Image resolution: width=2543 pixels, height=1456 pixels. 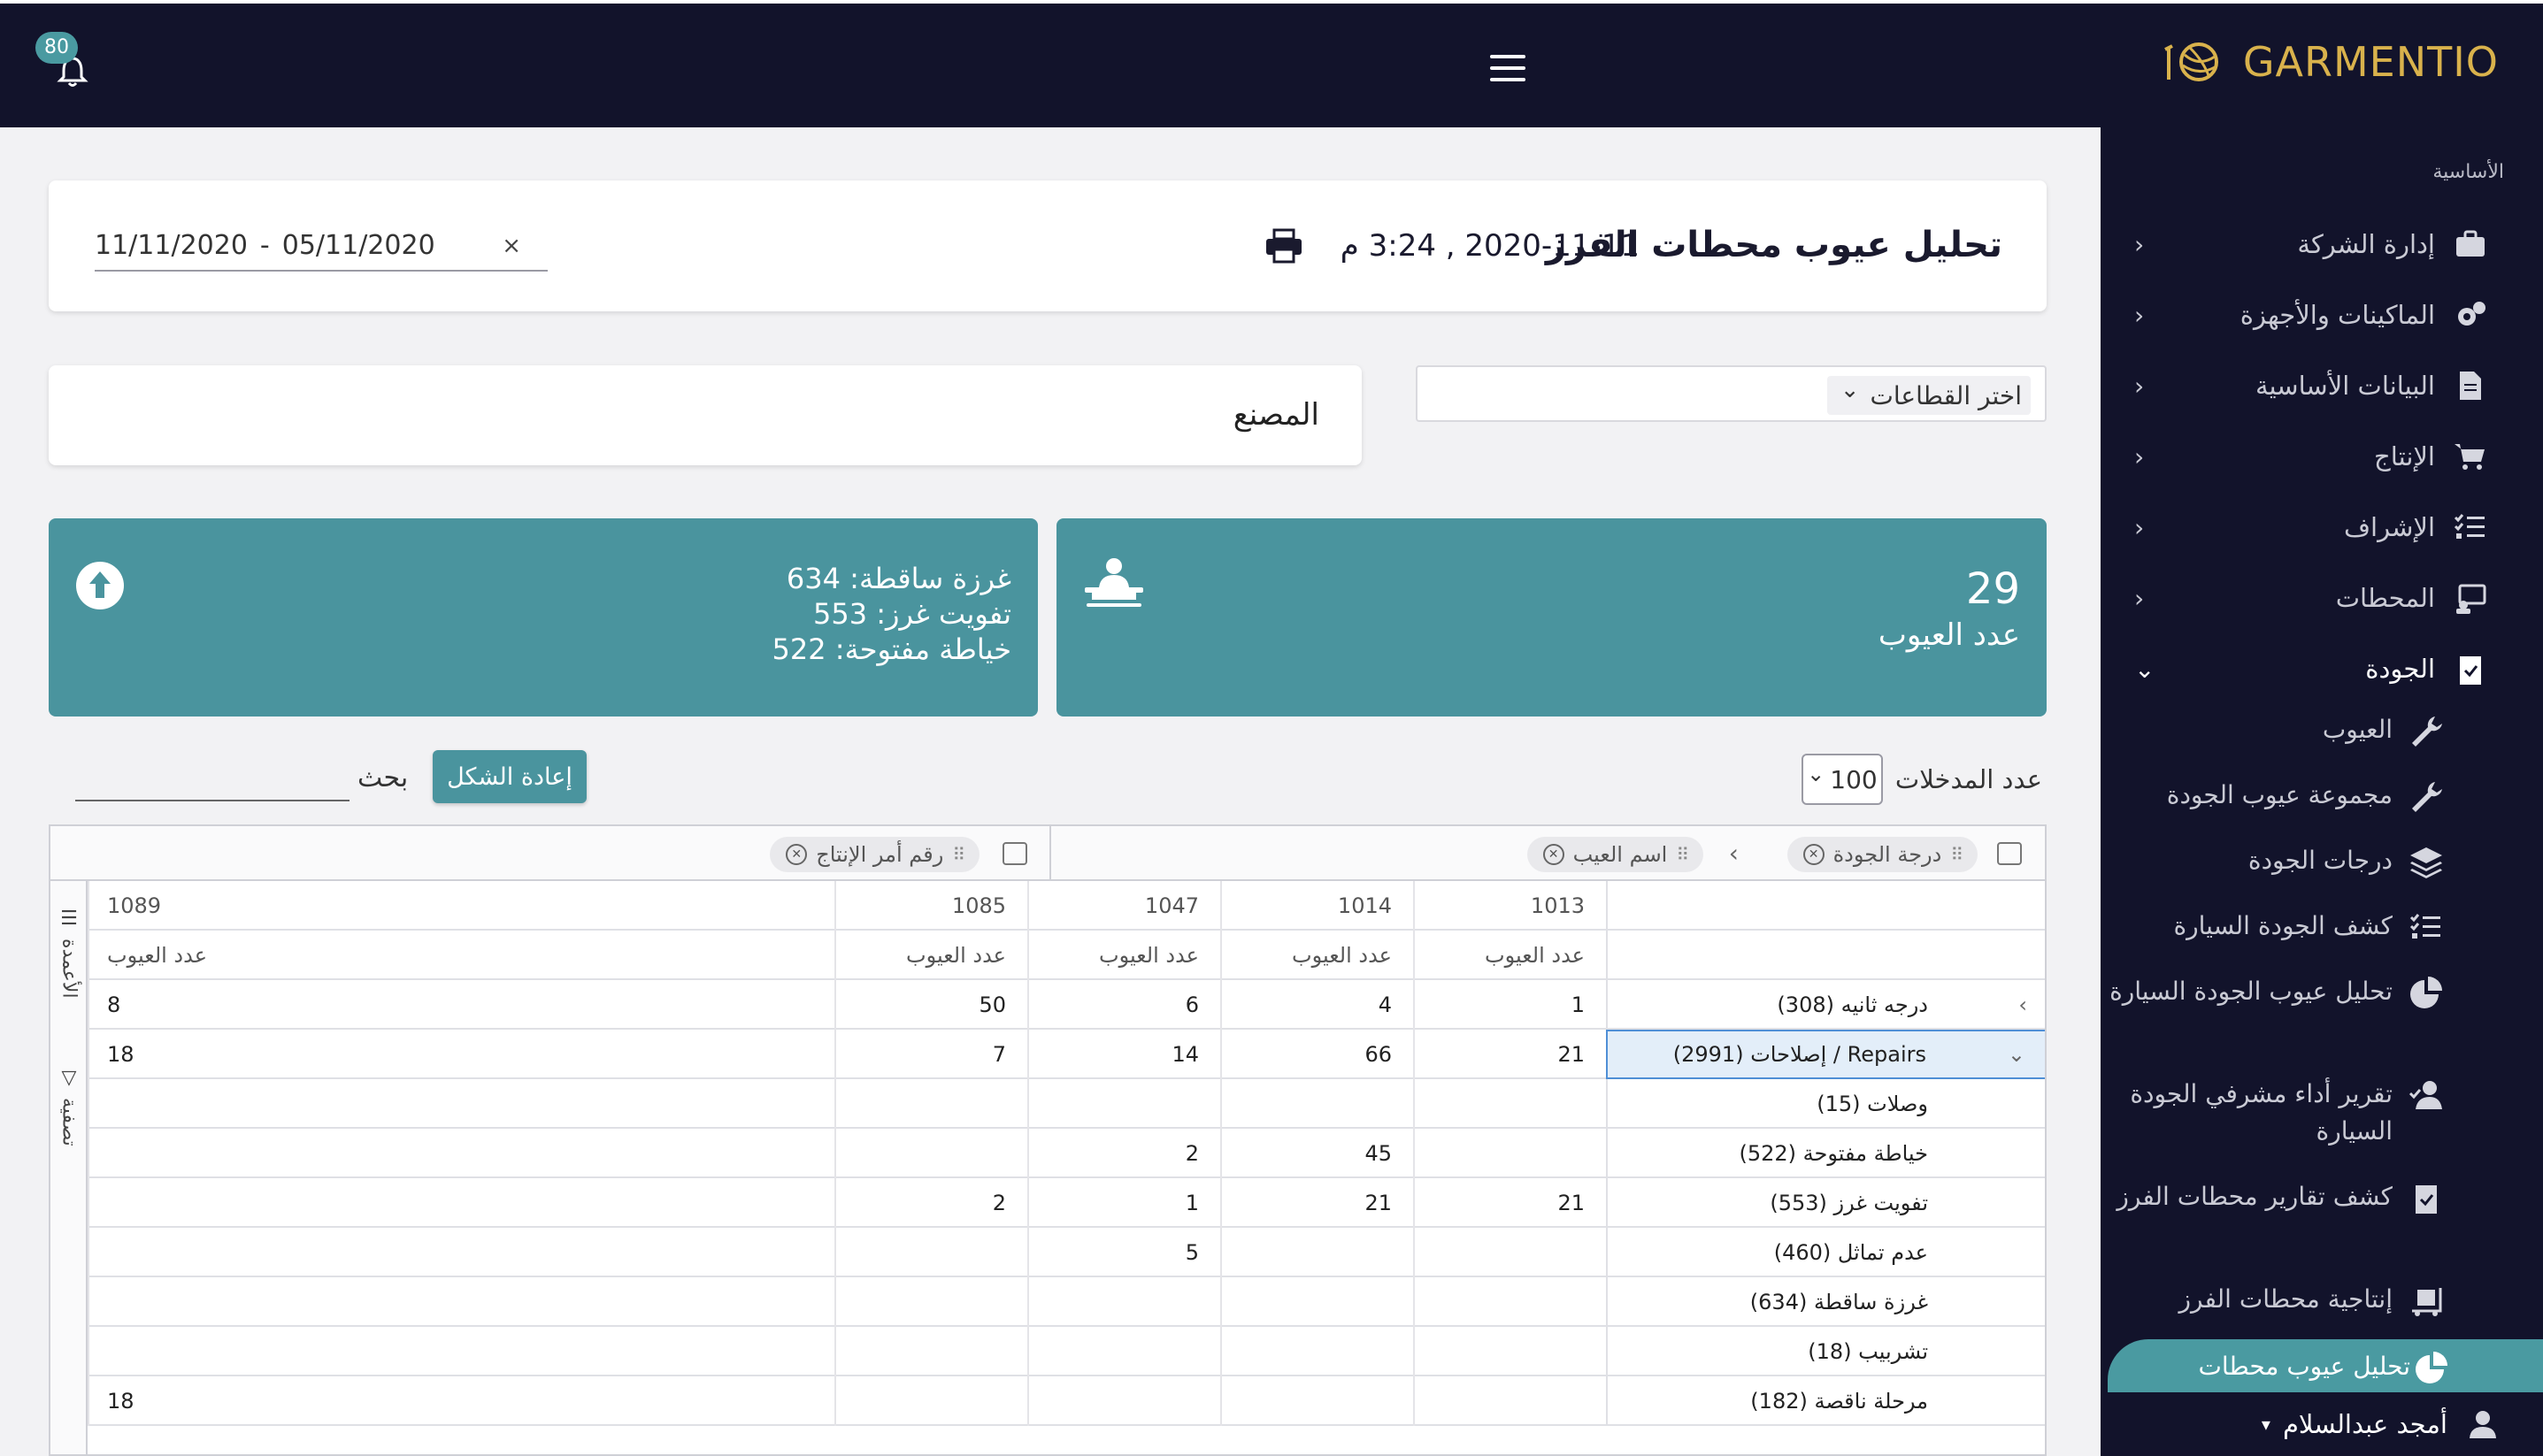 I want to click on table-row: 5 عدم تماثل (460), so click(x=1066, y=1252).